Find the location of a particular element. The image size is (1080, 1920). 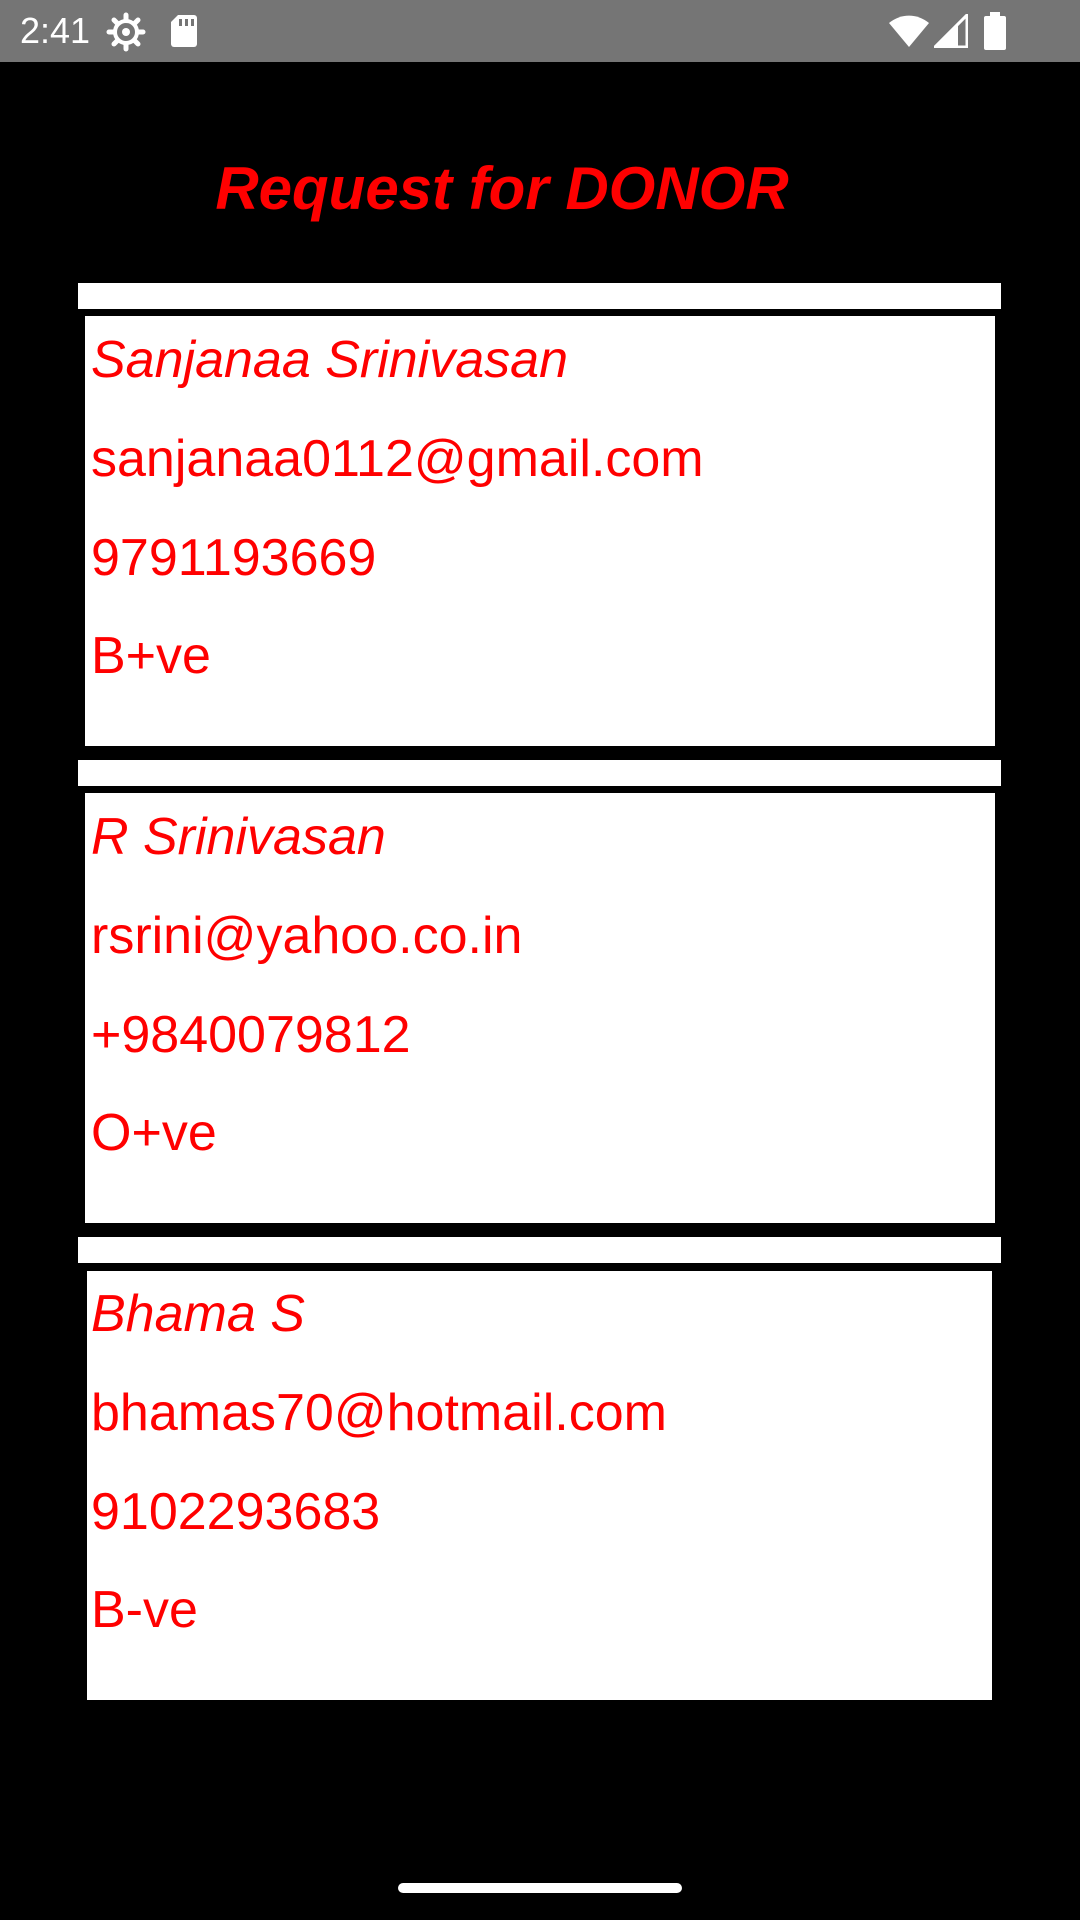

donor-blood-group: B-ve is located at coordinates (144, 1610).